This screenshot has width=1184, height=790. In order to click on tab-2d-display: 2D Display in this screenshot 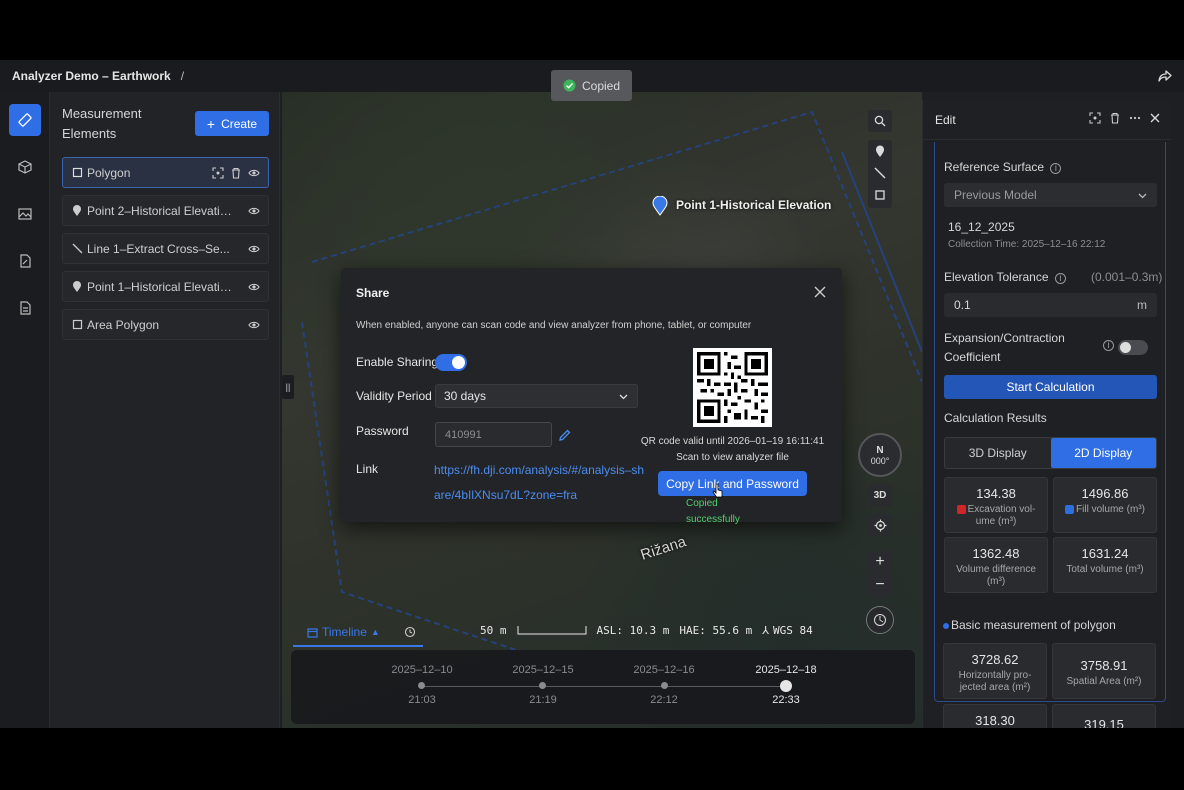, I will do `click(1103, 453)`.